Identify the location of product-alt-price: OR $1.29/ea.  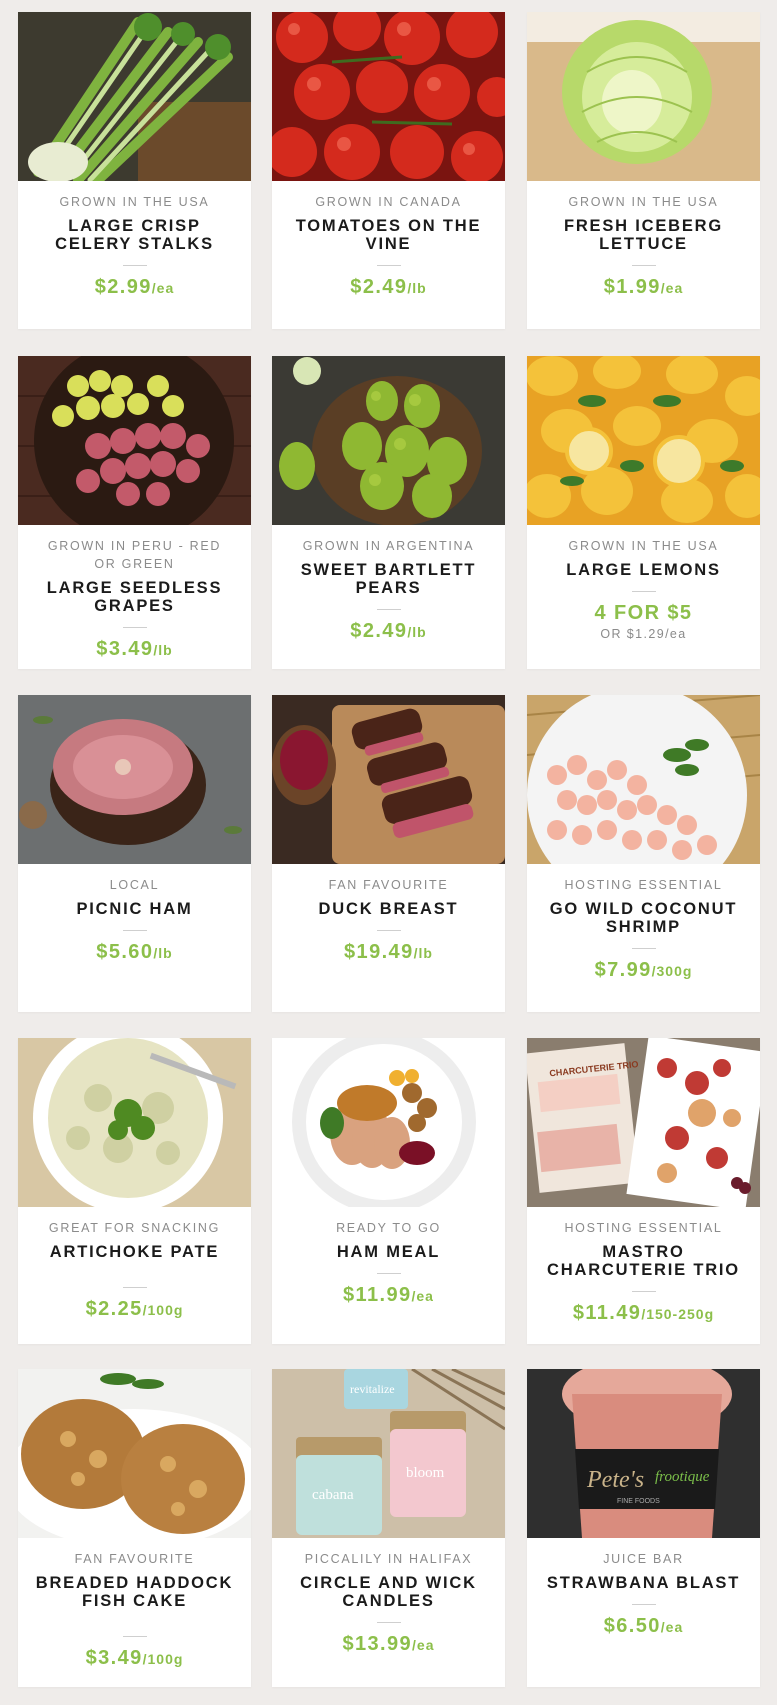
(643, 634).